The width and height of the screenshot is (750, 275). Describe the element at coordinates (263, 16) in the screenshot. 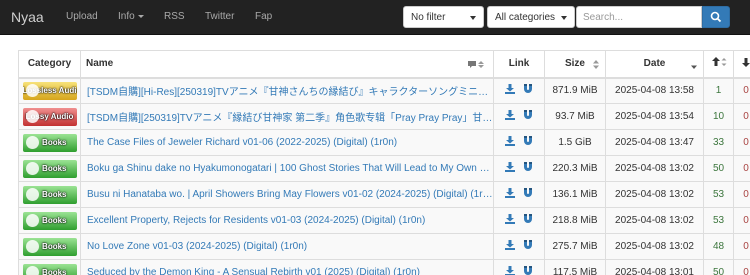

I see `nav-fap: Fap` at that location.